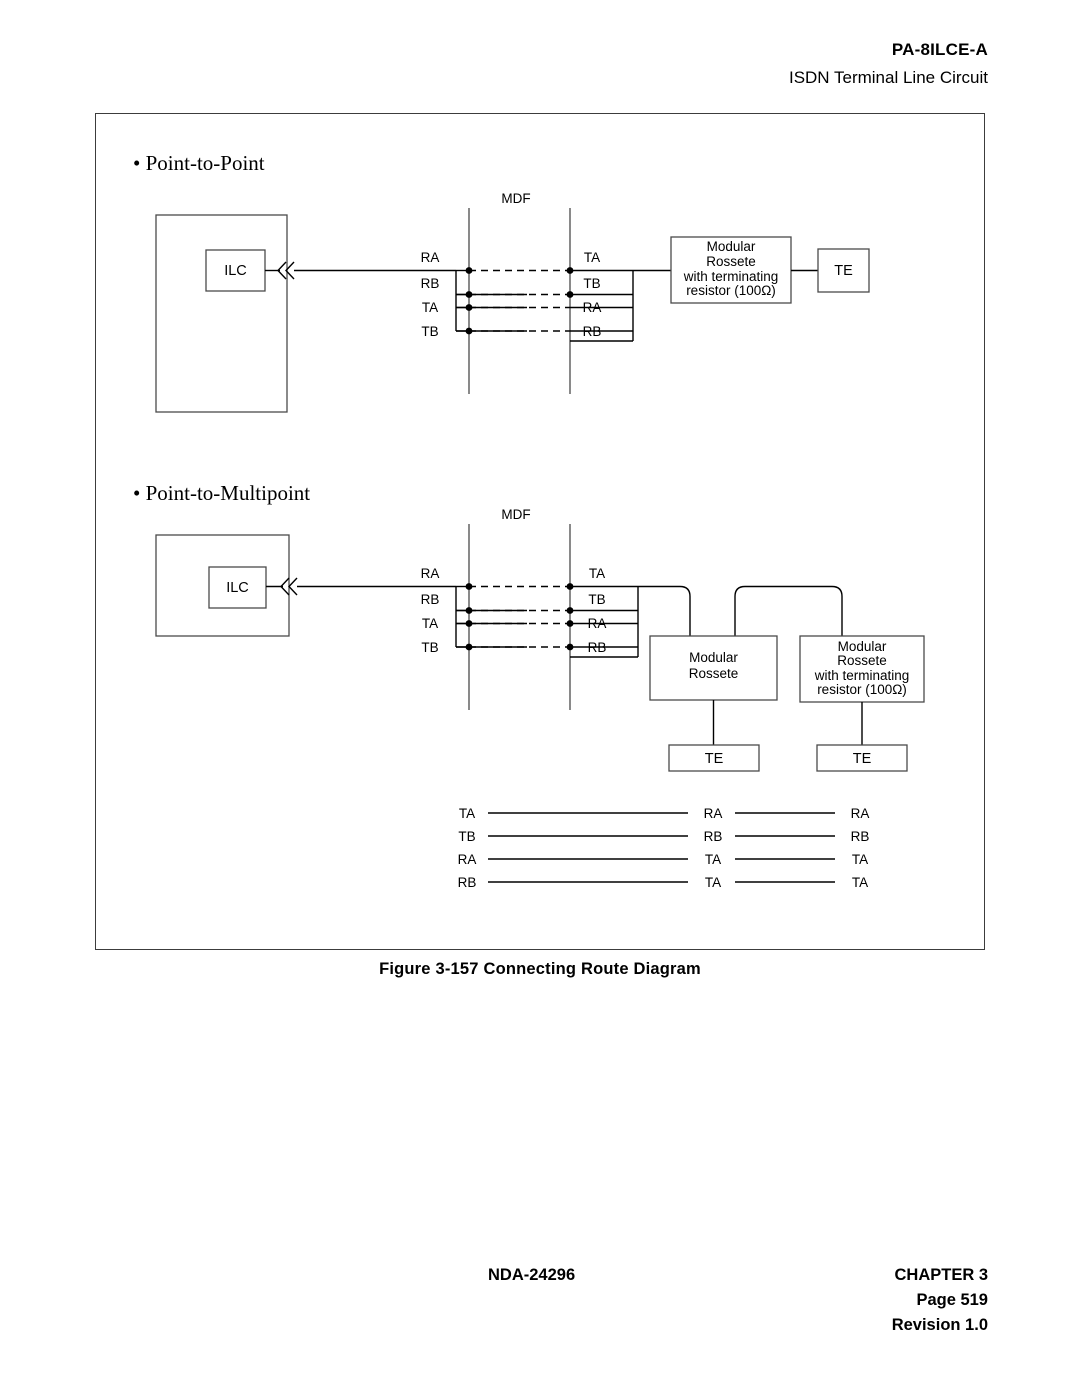 The height and width of the screenshot is (1397, 1080). Describe the element at coordinates (532, 1275) in the screenshot. I see `footer-document-number: NDA-24296` at that location.